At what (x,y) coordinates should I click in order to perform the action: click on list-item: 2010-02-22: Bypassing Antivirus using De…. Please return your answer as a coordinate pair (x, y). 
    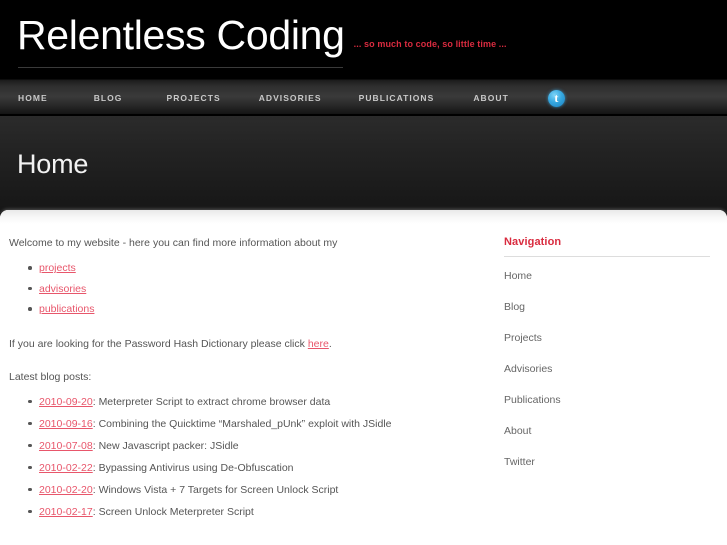
    Looking at the image, I should click on (244, 468).